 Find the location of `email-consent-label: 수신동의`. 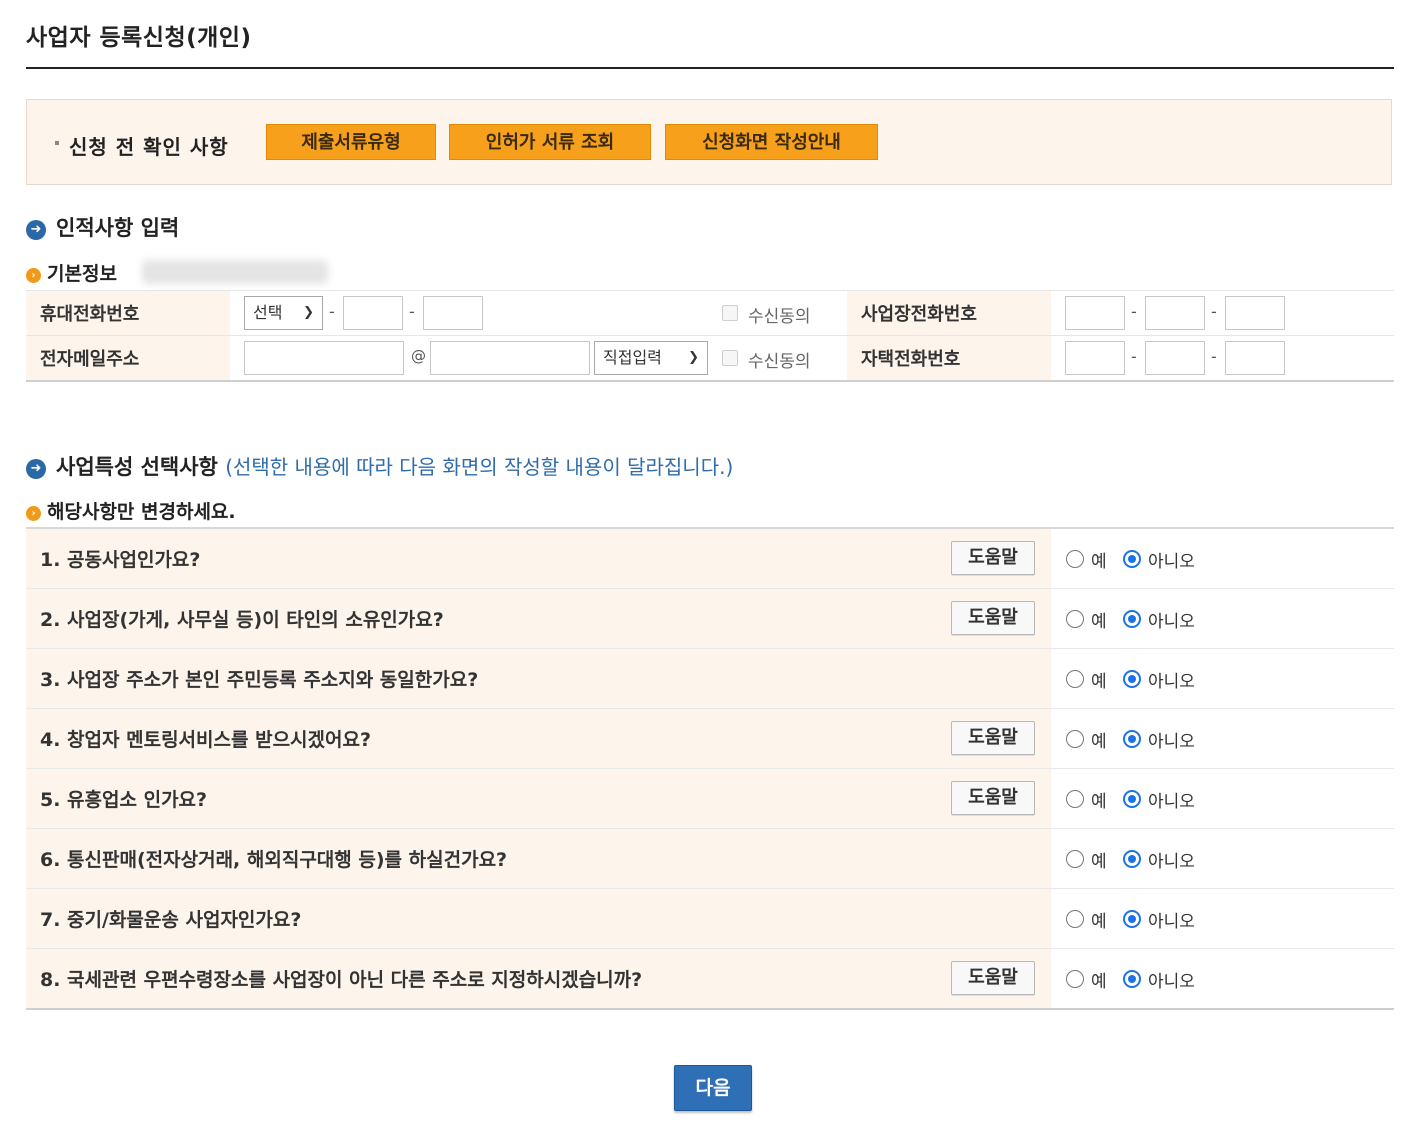

email-consent-label: 수신동의 is located at coordinates (779, 362).